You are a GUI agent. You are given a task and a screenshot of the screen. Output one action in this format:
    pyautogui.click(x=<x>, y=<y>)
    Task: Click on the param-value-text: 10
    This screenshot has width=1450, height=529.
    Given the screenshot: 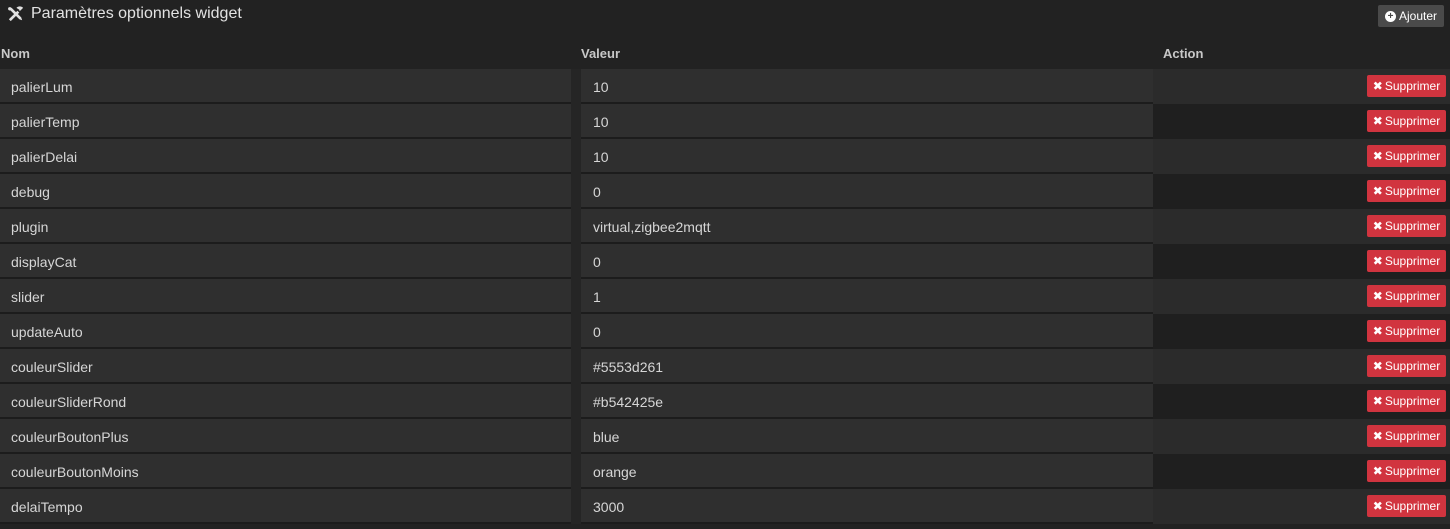 What is the action you would take?
    pyautogui.click(x=601, y=87)
    